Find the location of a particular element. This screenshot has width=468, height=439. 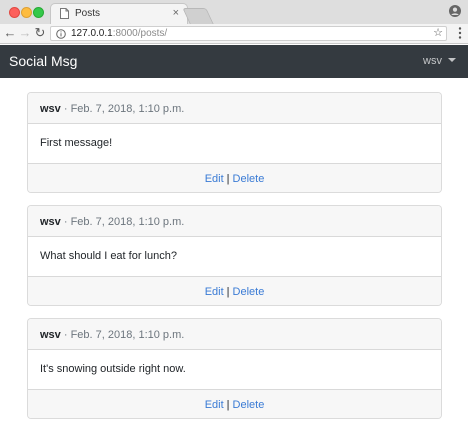

post-body: What should I eat for lunch? is located at coordinates (108, 256).